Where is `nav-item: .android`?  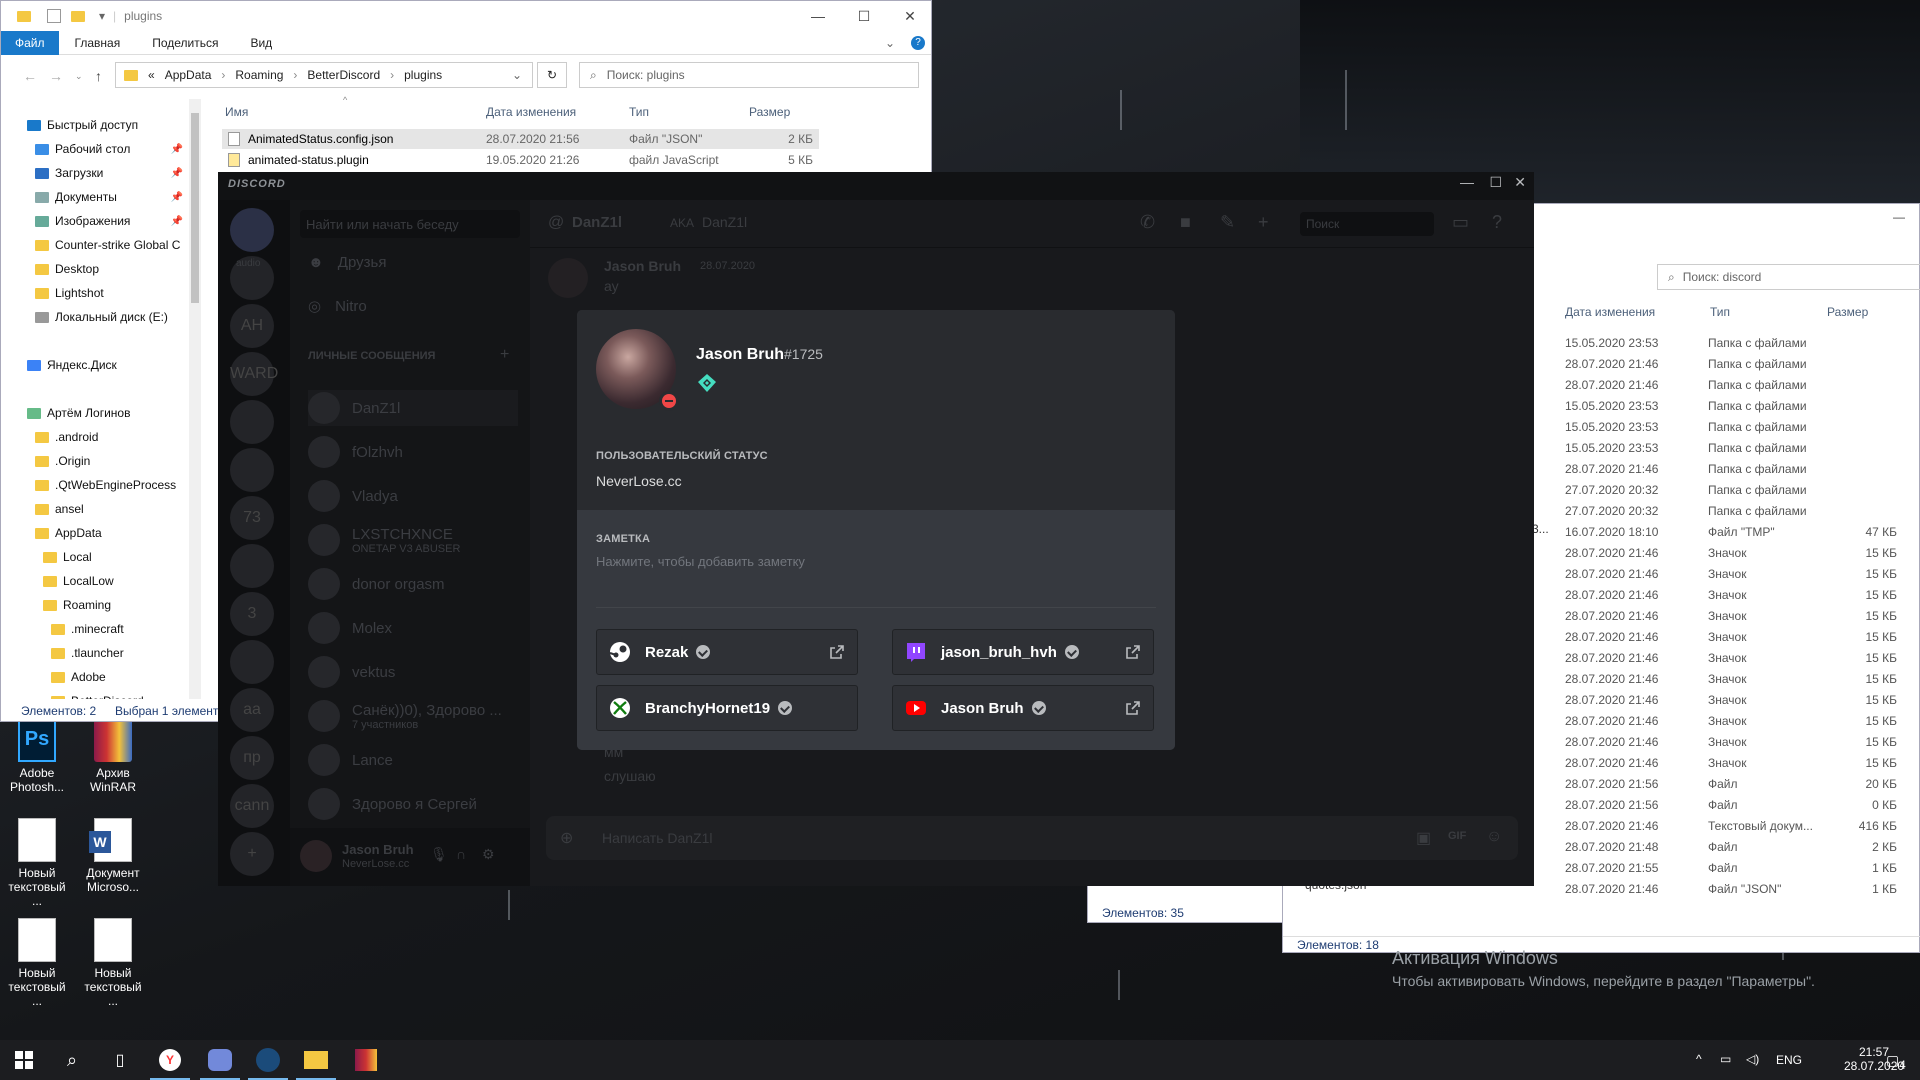 nav-item: .android is located at coordinates (100, 437).